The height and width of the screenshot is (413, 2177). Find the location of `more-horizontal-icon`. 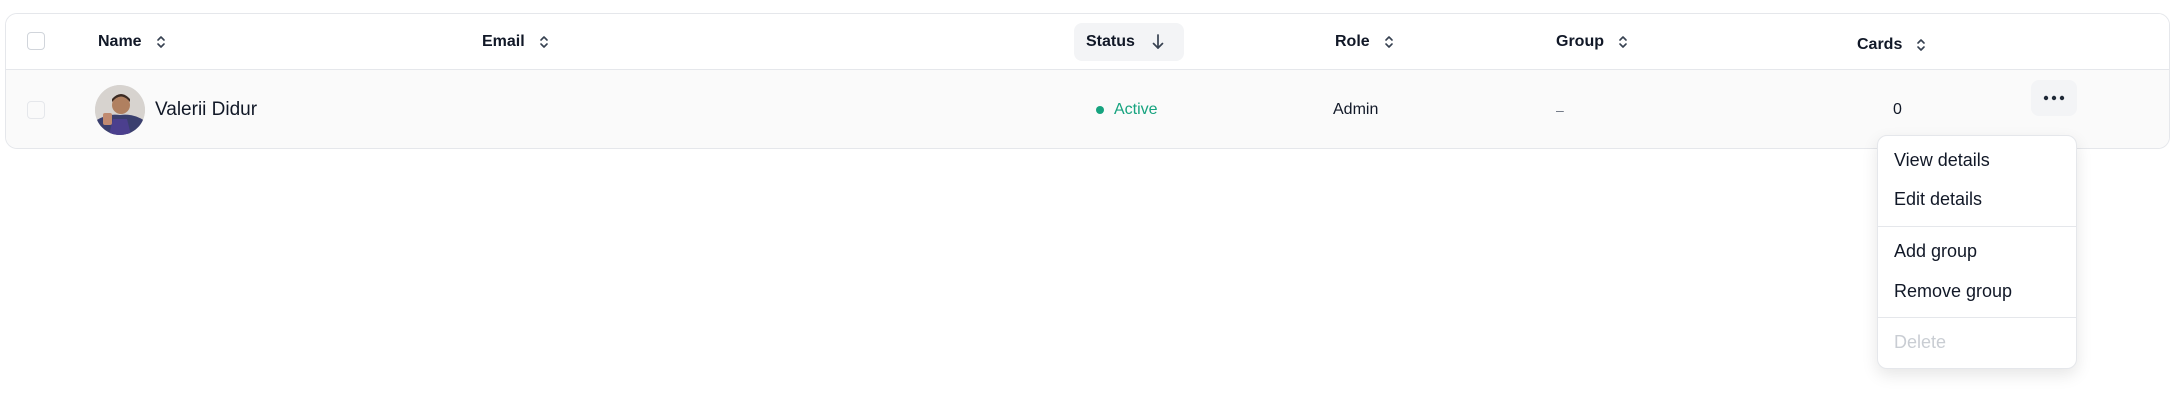

more-horizontal-icon is located at coordinates (2054, 98).